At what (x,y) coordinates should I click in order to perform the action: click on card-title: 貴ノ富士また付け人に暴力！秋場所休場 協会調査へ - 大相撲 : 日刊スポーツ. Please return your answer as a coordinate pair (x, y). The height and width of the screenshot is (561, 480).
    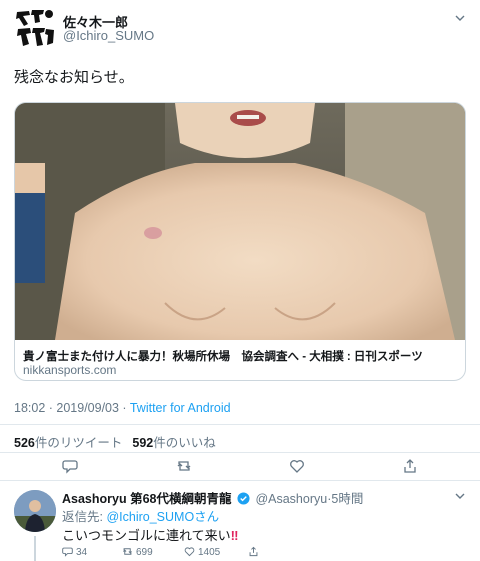
    Looking at the image, I should click on (223, 356).